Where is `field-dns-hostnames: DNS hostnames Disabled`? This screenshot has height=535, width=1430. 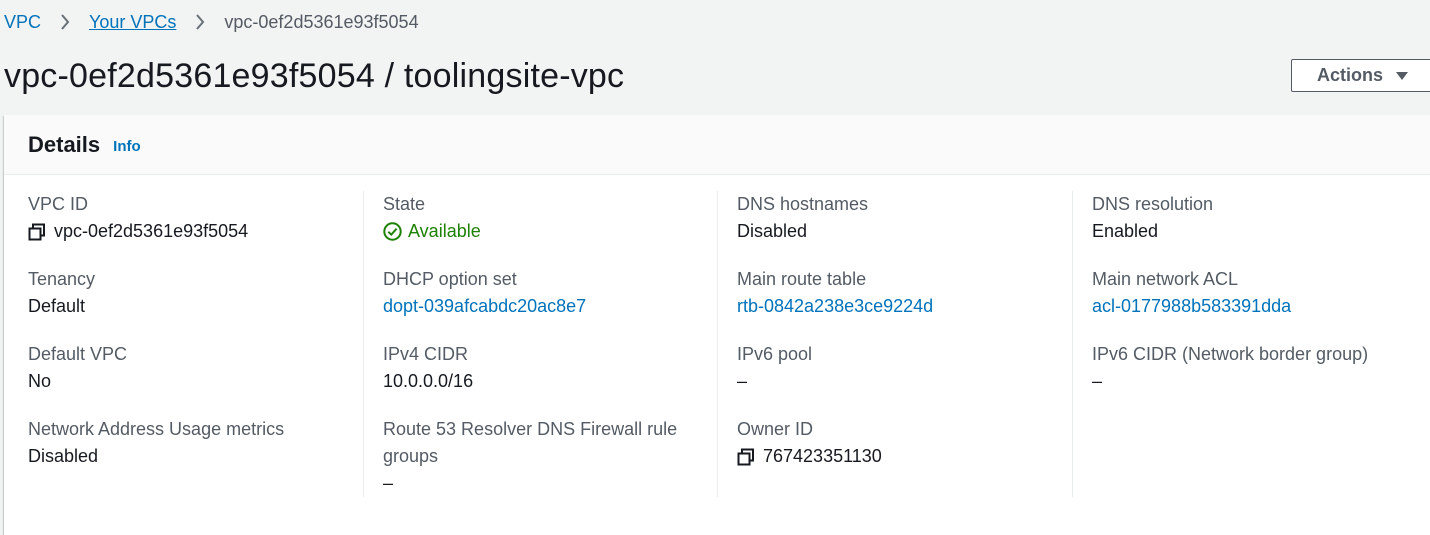
field-dns-hostnames: DNS hostnames Disabled is located at coordinates (897, 218).